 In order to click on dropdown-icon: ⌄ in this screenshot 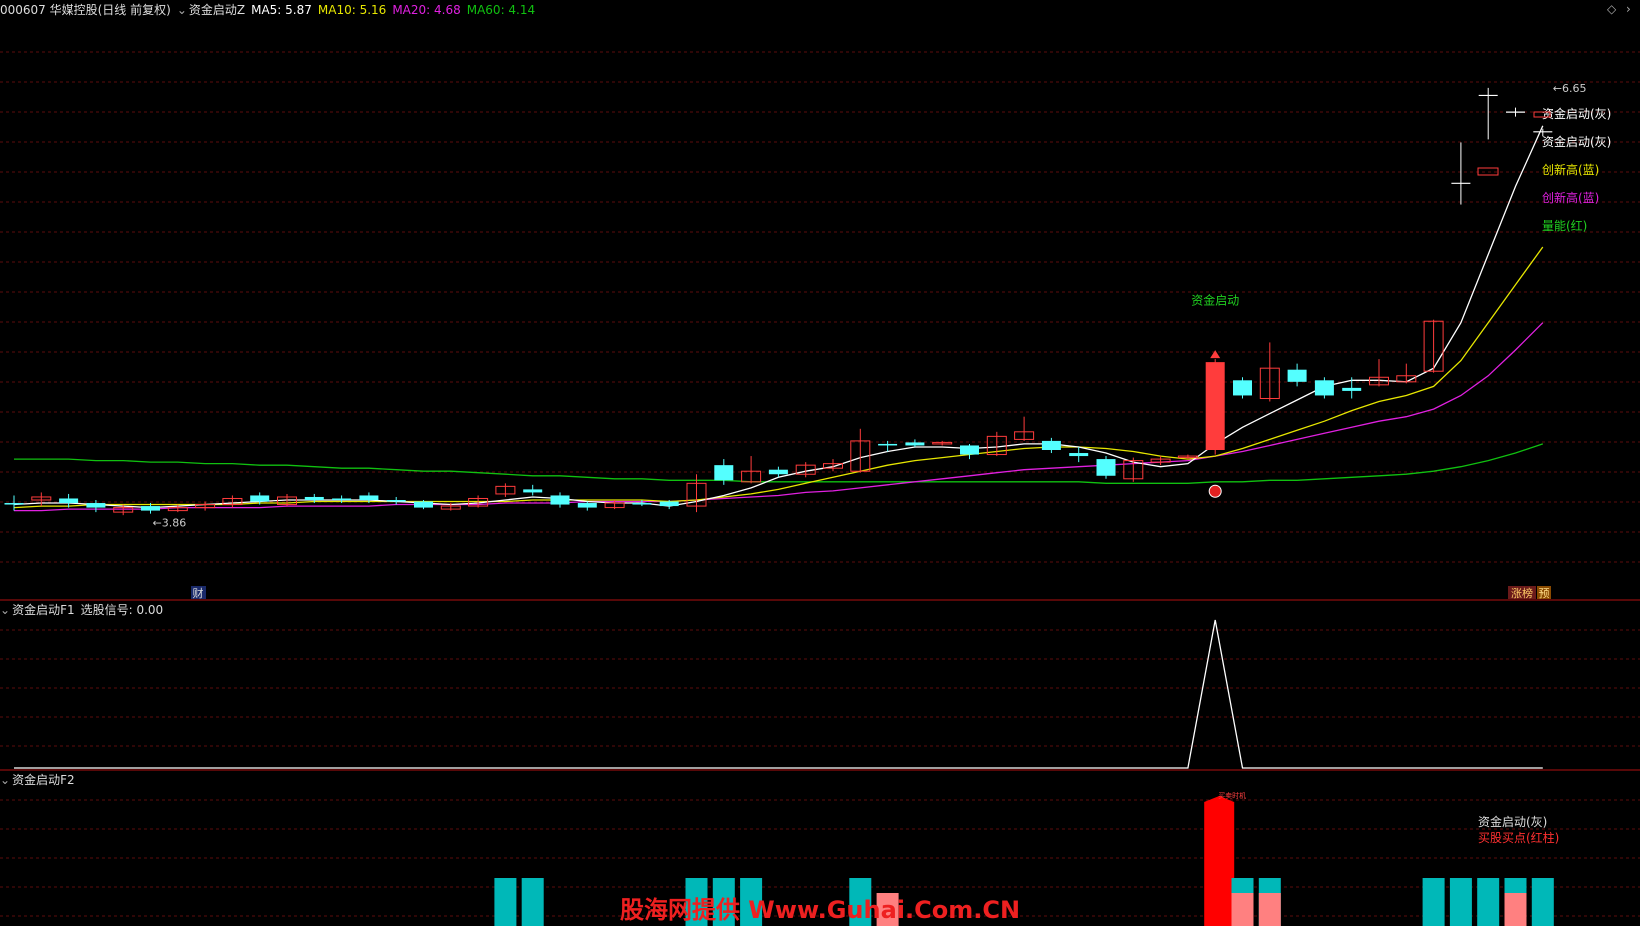, I will do `click(182, 10)`.